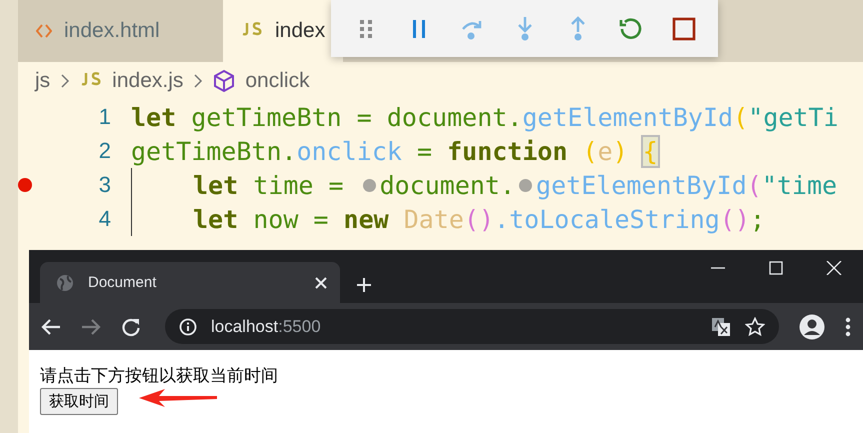 This screenshot has height=433, width=863. I want to click on code-line: let getTimeBtn = document.getElementById("getTi, so click(484, 118).